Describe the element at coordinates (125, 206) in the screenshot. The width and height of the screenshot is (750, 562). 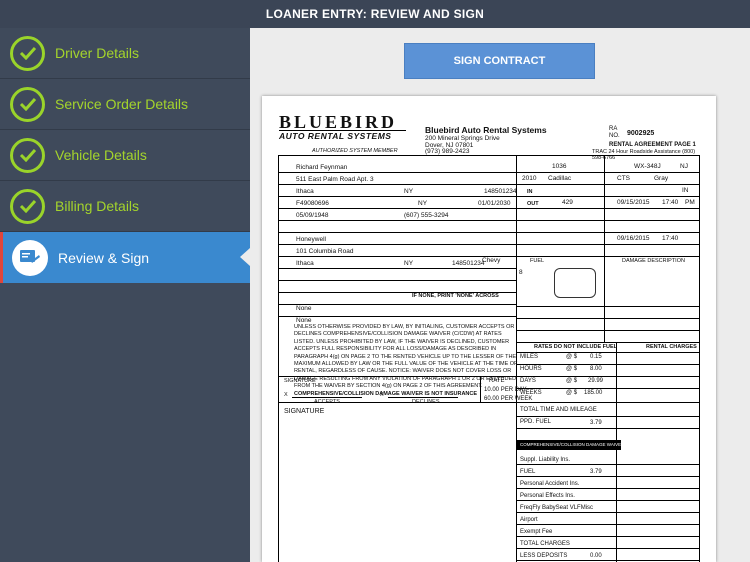
I see `sidebar-item-billing-details: Billing Details` at that location.